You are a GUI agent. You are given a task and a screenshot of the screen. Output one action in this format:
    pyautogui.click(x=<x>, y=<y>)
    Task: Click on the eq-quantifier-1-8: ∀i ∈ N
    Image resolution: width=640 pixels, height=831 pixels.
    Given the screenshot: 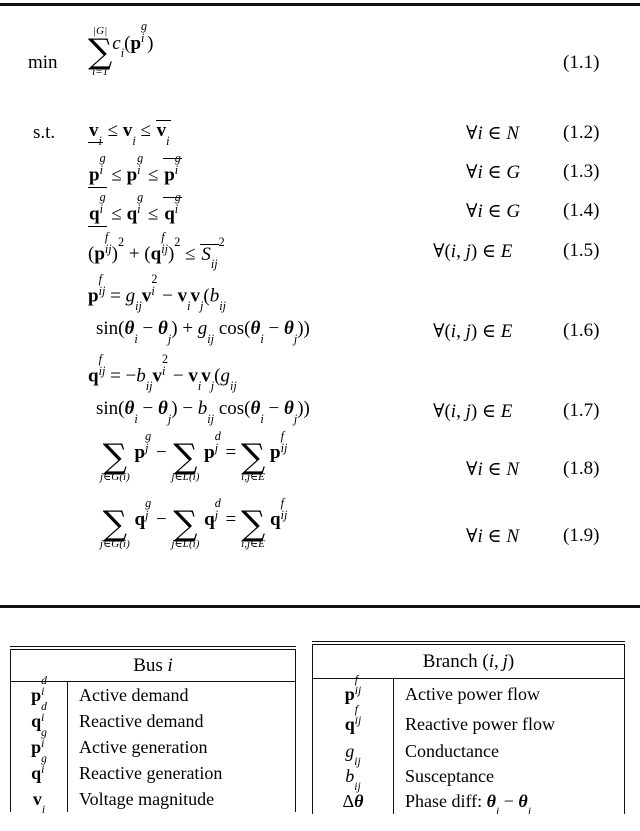 What is the action you would take?
    pyautogui.click(x=493, y=469)
    